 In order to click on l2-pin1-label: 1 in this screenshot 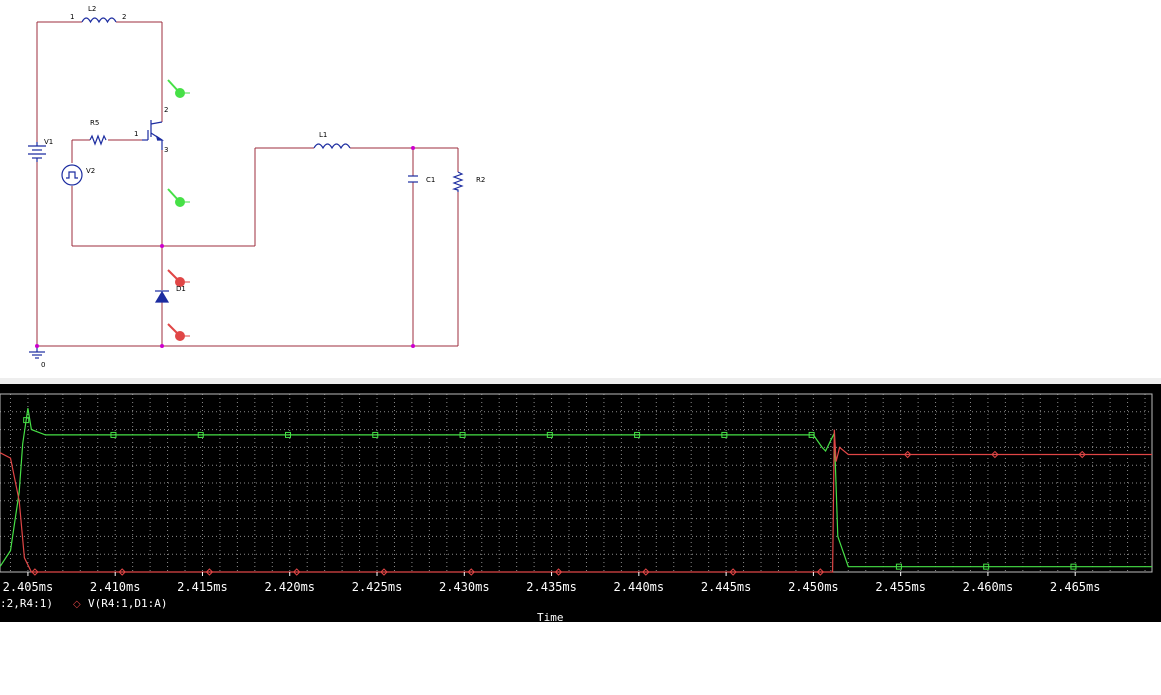, I will do `click(72, 17)`.